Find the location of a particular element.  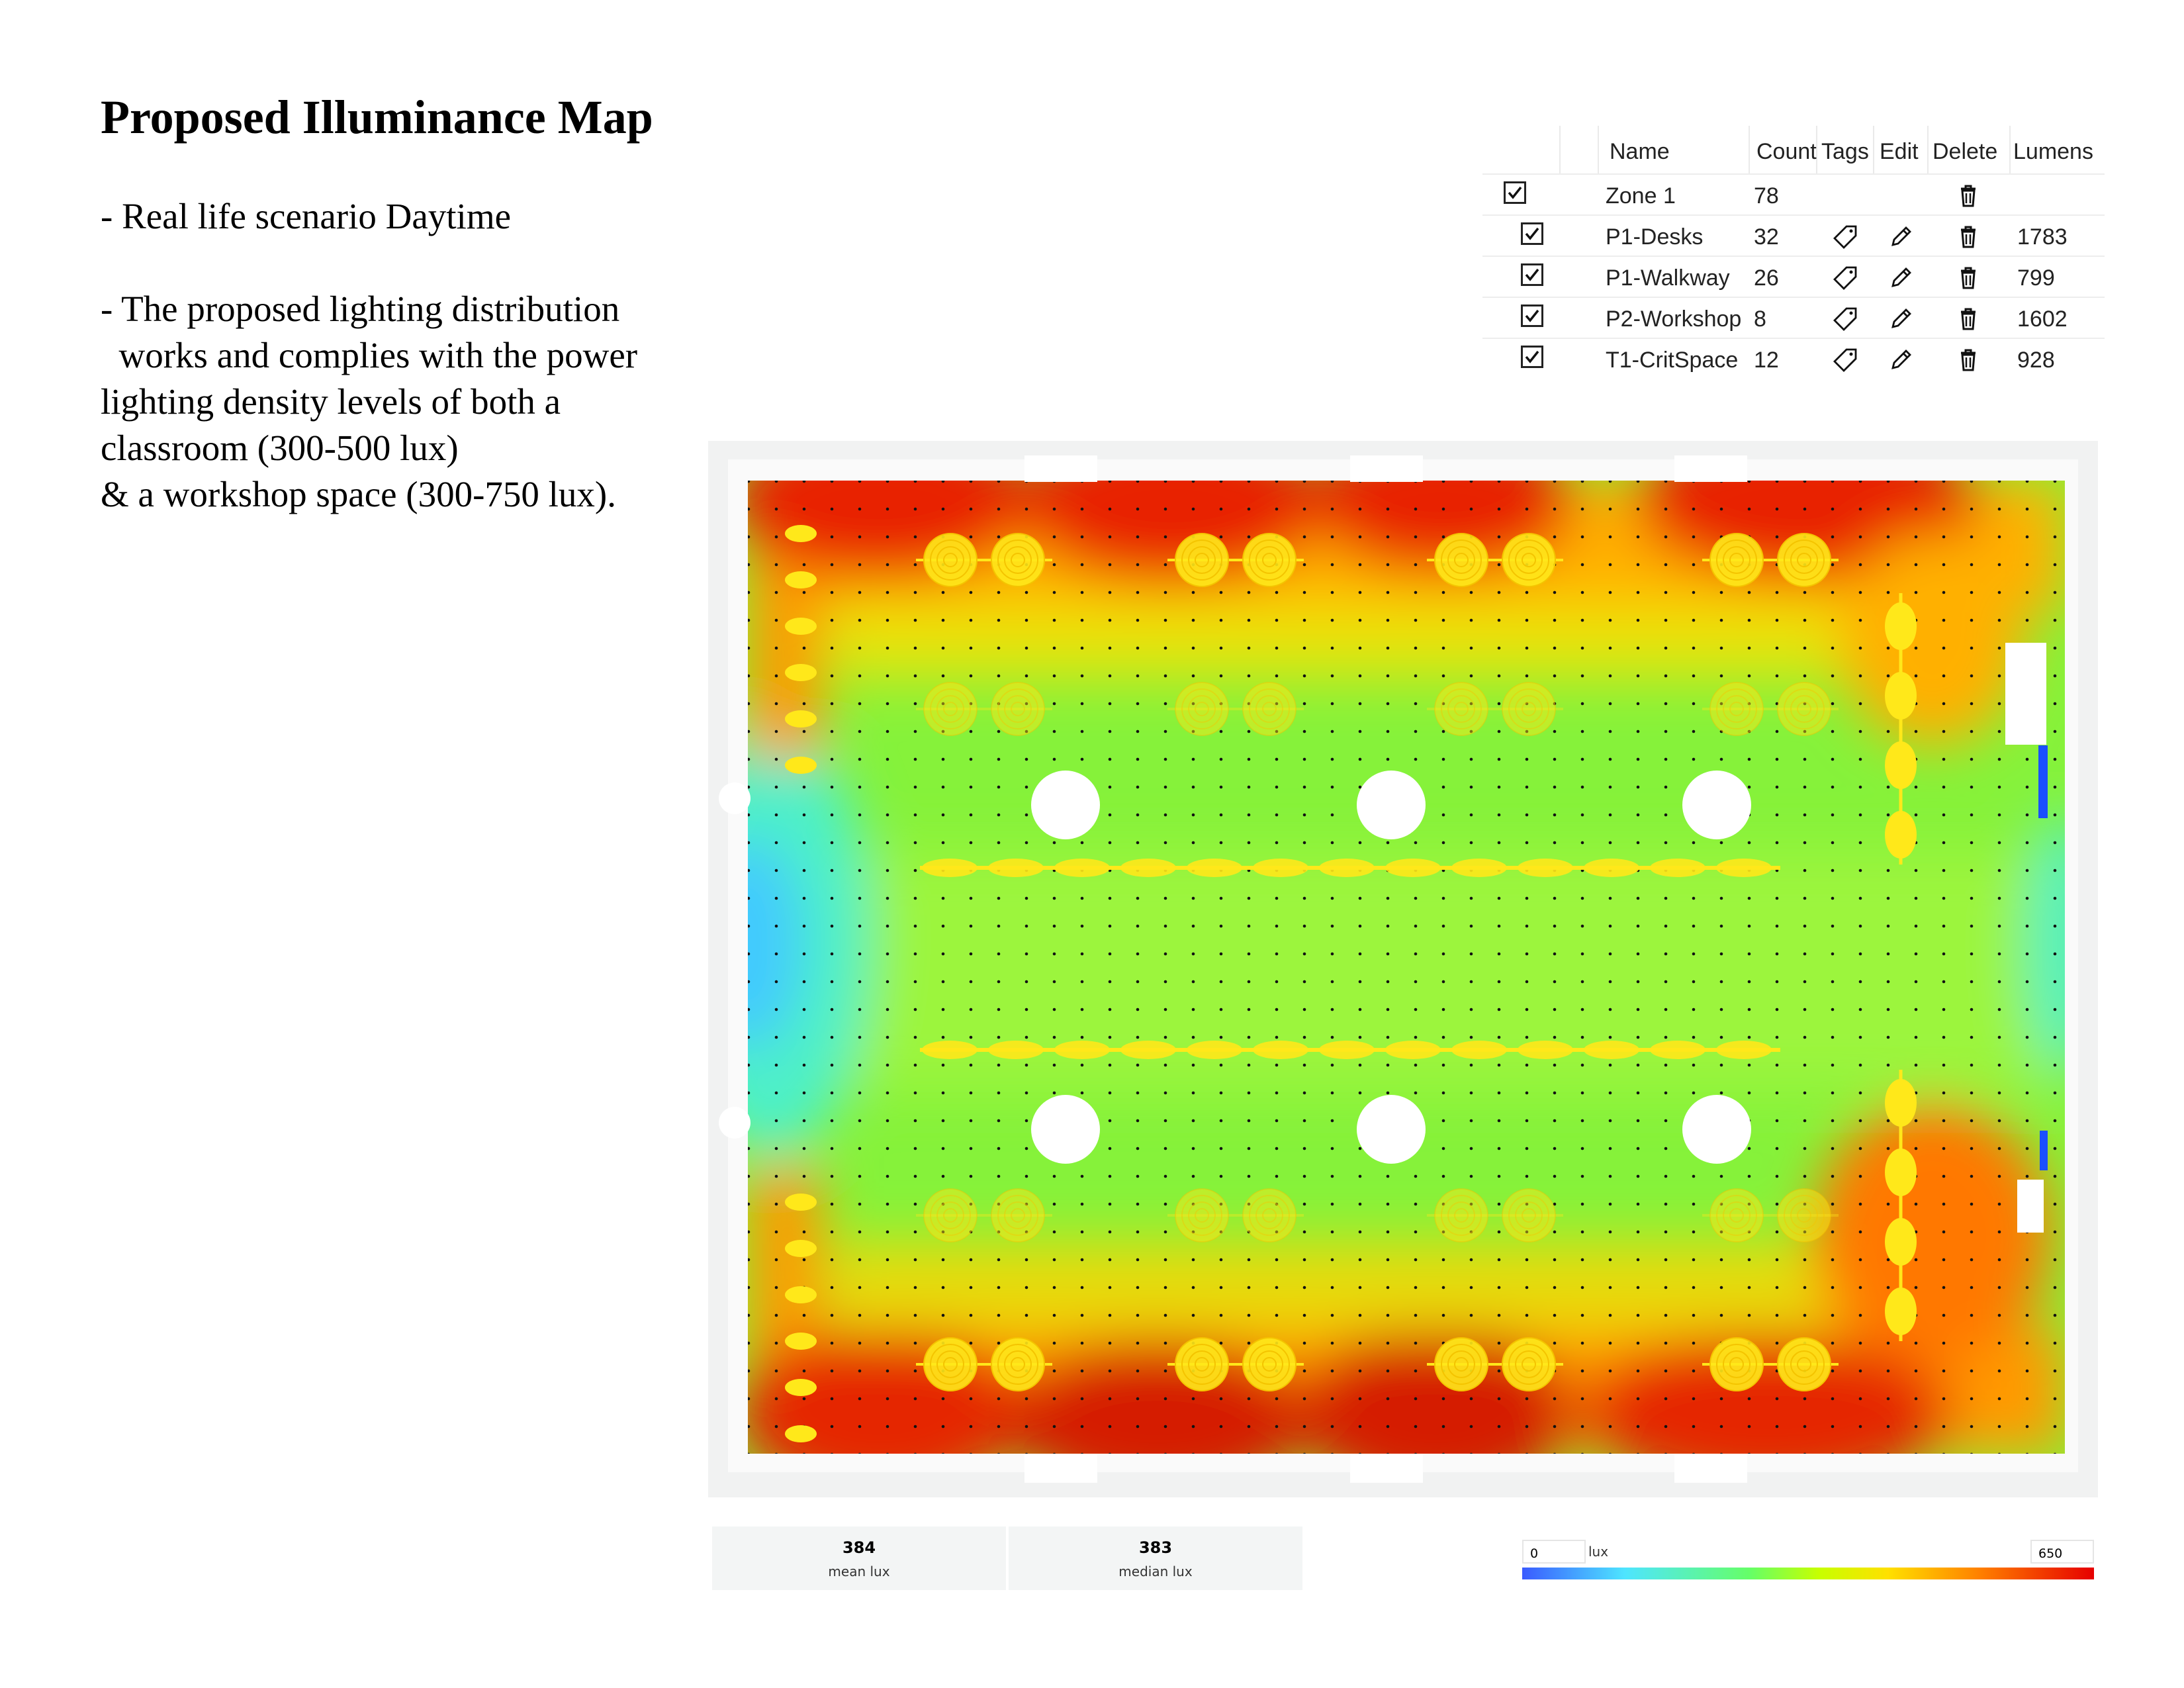

row-name: P1-Desks is located at coordinates (1655, 237).